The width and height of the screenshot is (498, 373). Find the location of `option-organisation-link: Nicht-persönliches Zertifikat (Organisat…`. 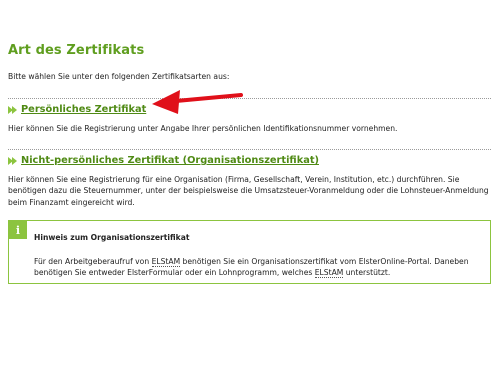

option-organisation-link: Nicht-persönliches Zertifikat (Organisat… is located at coordinates (170, 160).